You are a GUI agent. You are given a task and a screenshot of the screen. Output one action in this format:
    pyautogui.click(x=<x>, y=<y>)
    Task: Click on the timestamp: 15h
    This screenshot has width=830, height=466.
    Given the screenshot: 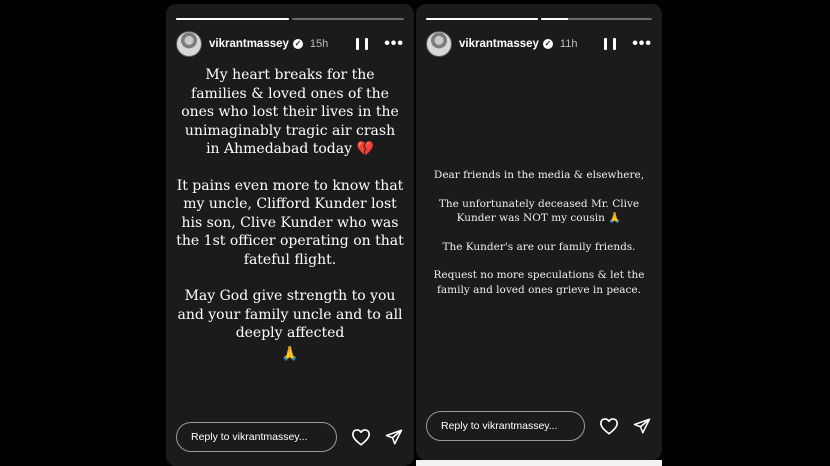 What is the action you would take?
    pyautogui.click(x=319, y=44)
    